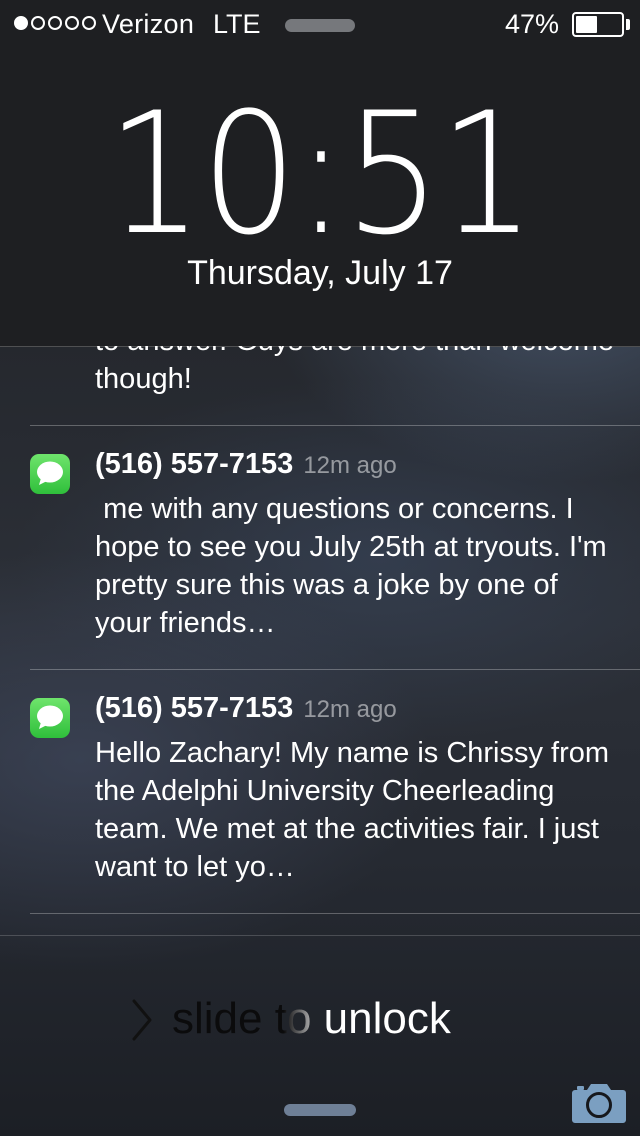 The width and height of the screenshot is (640, 1136). What do you see at coordinates (586, 24) in the screenshot?
I see `battery-level-fill` at bounding box center [586, 24].